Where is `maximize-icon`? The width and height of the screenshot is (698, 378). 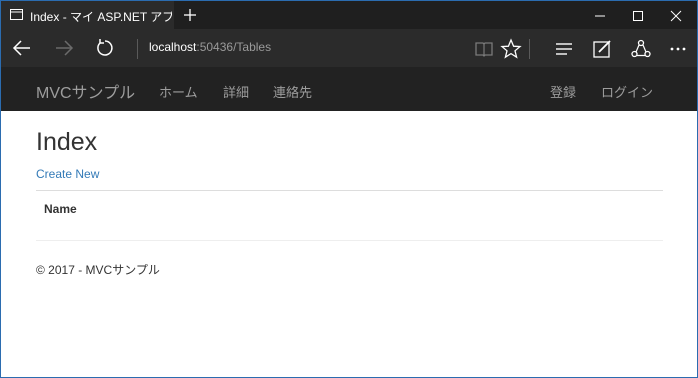
maximize-icon is located at coordinates (638, 16).